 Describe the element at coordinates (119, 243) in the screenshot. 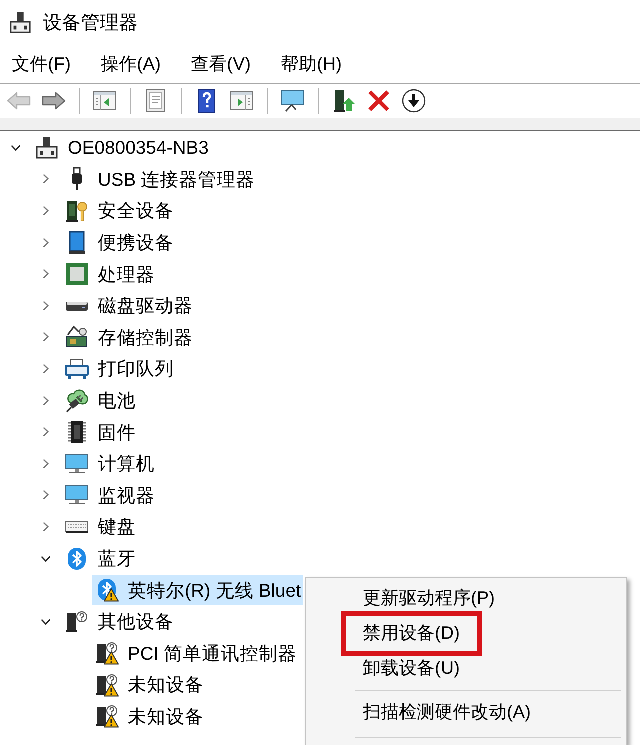

I see `tree-item: 便携设备` at that location.